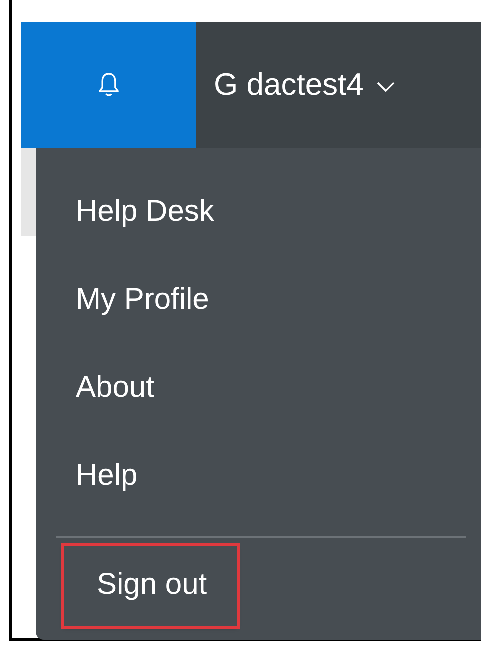 The width and height of the screenshot is (481, 651). Describe the element at coordinates (87, 490) in the screenshot. I see `menu-item: Help` at that location.